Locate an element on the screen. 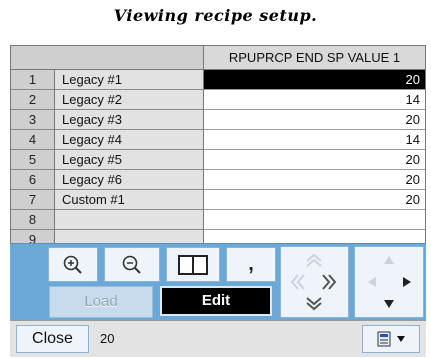 The image size is (431, 358). row-number: 1 is located at coordinates (33, 80).